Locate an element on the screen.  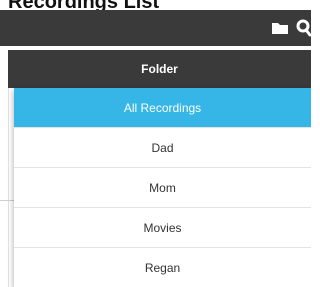
folder-option-label: Mom is located at coordinates (162, 187).